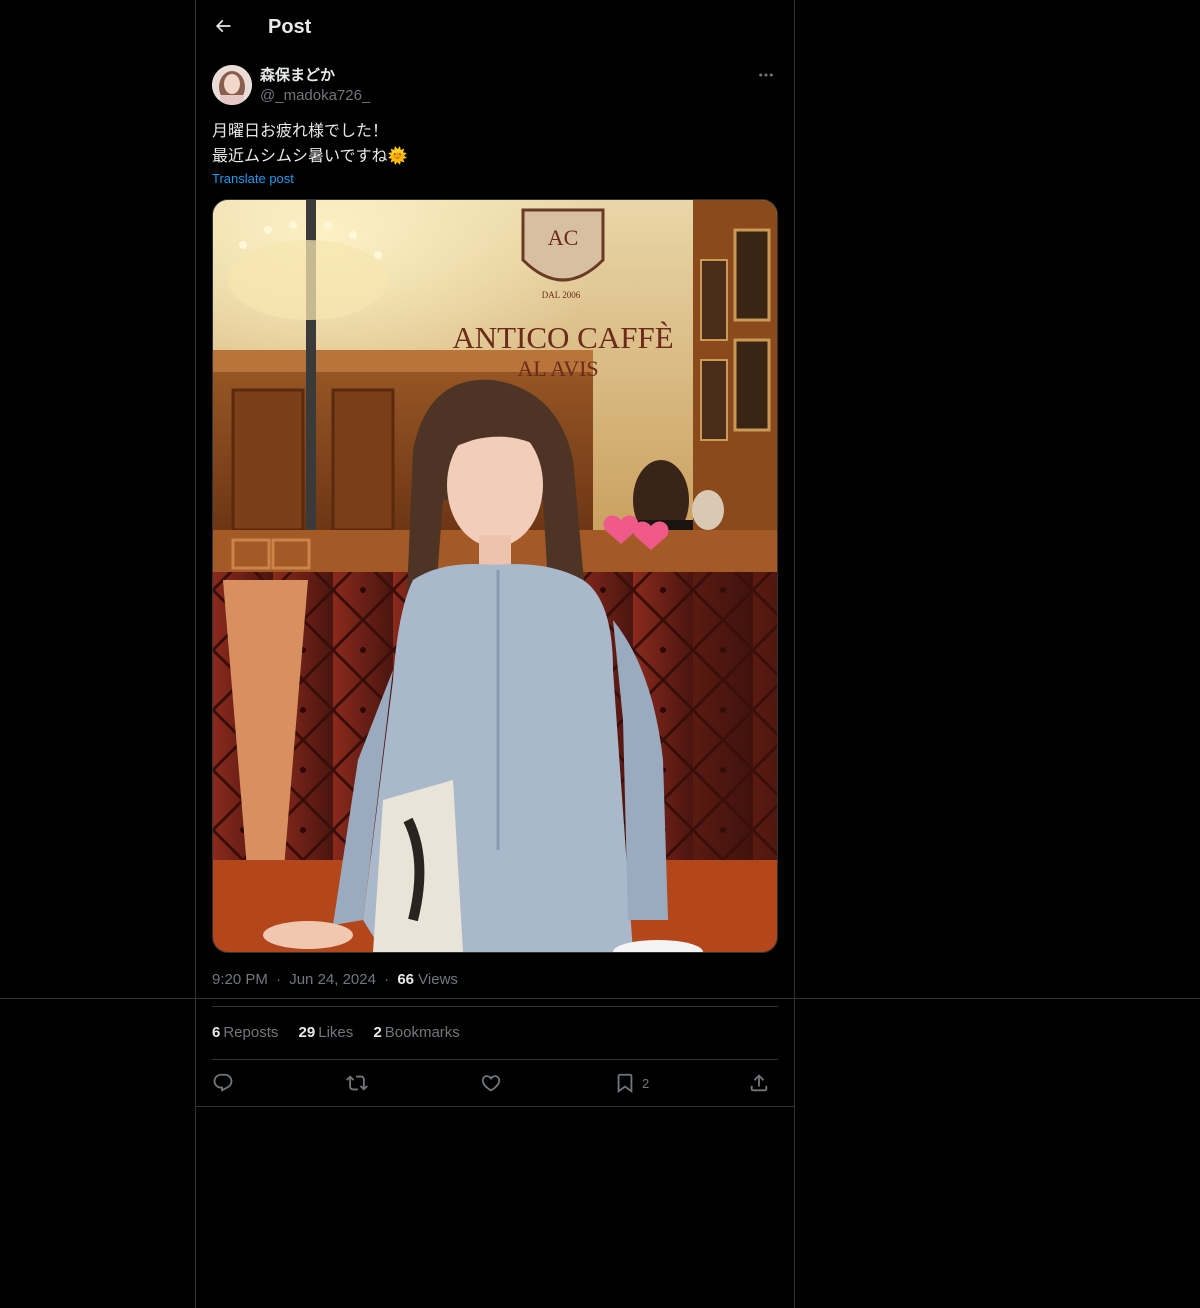 The height and width of the screenshot is (1308, 1200). What do you see at coordinates (495, 27) in the screenshot?
I see `header: Post` at bounding box center [495, 27].